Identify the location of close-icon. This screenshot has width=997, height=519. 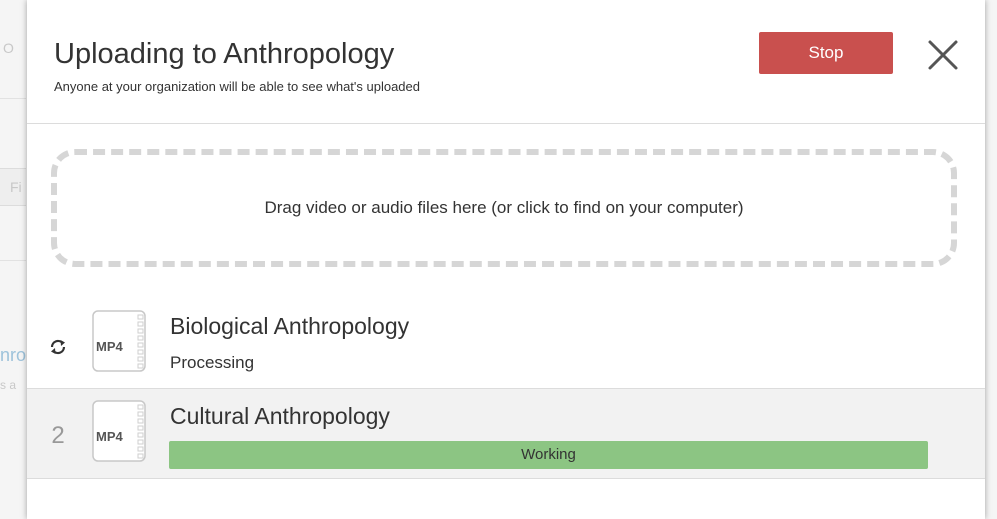
(943, 55).